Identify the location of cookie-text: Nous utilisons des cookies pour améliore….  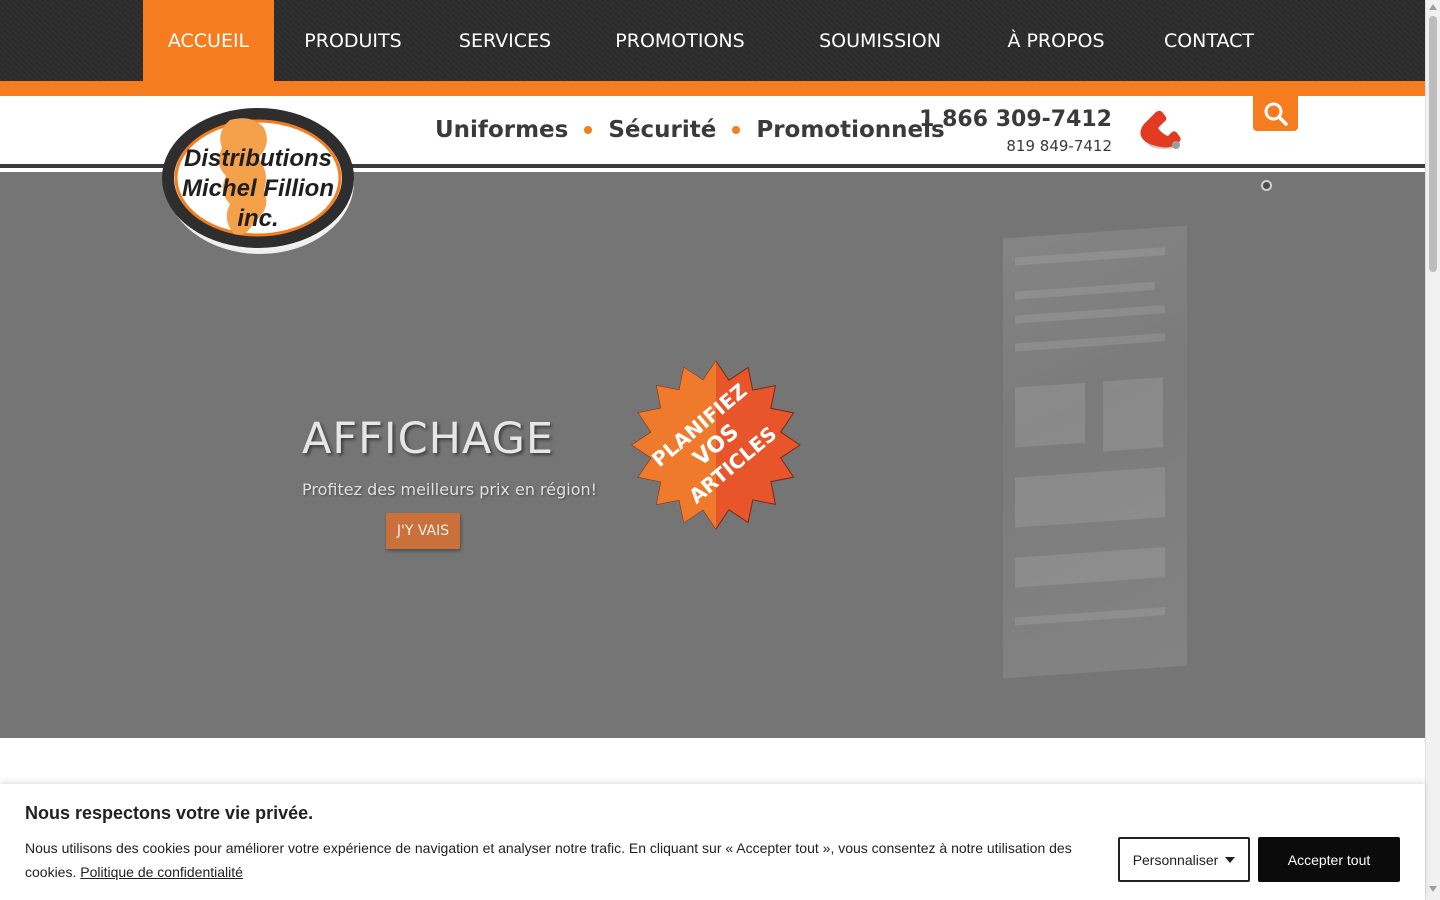
(560, 860).